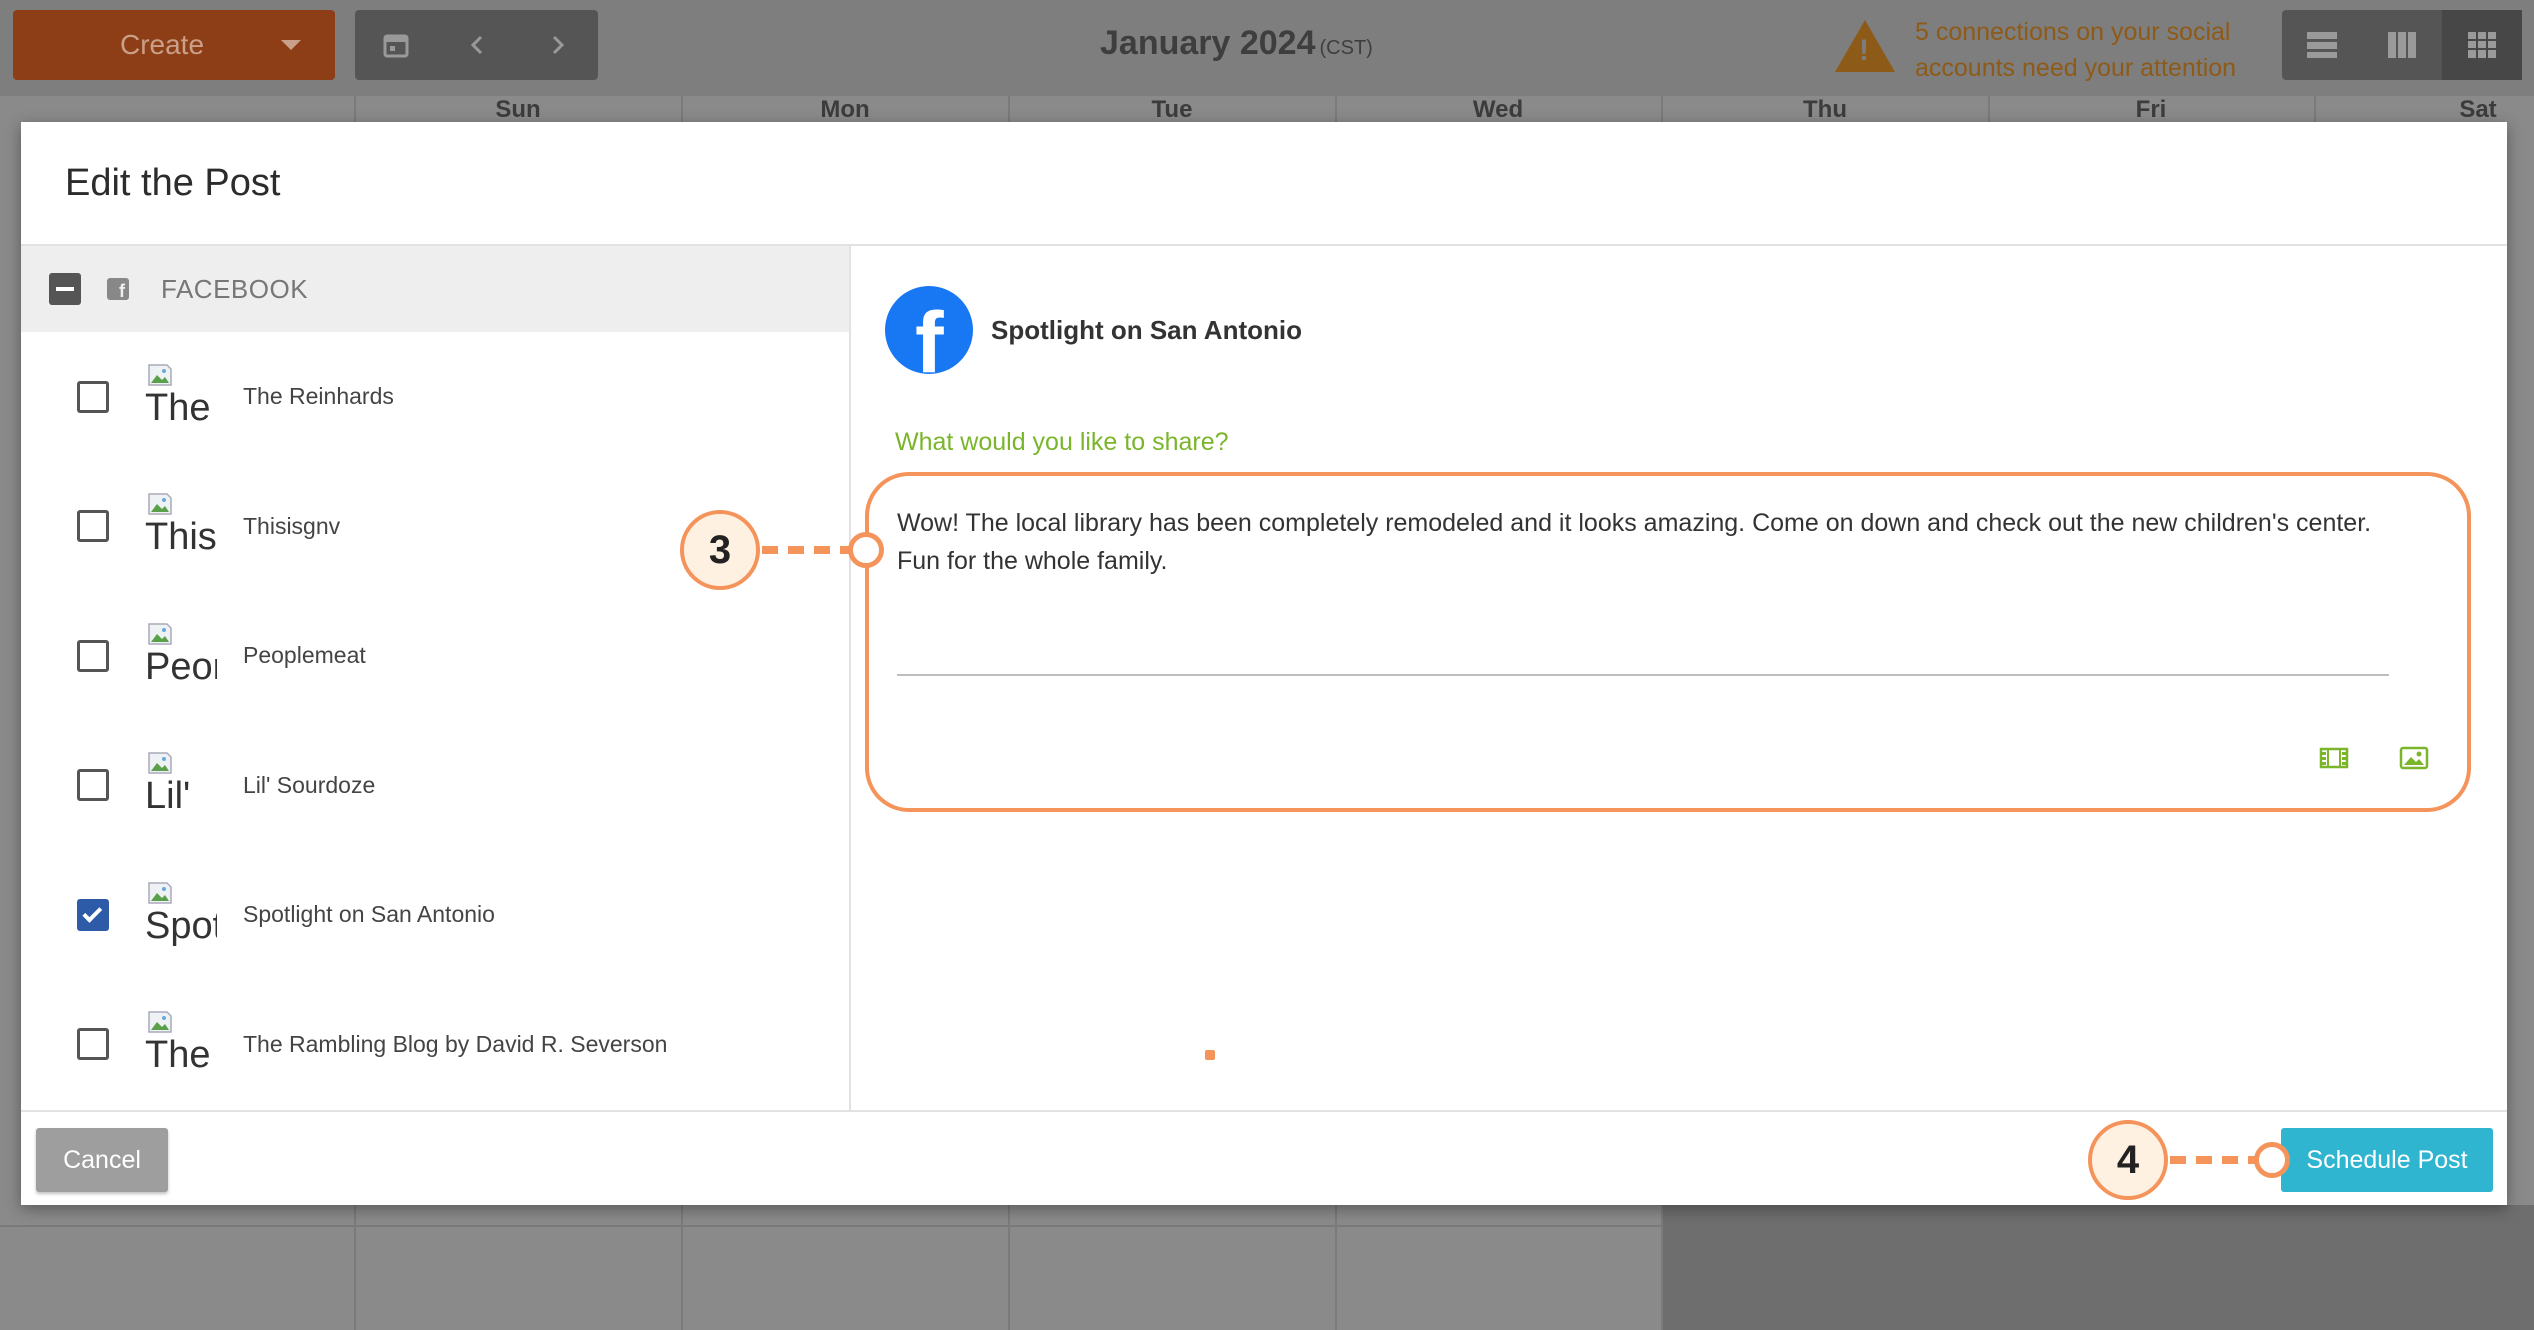 The height and width of the screenshot is (1330, 2534). I want to click on callout-step-4: 4, so click(2128, 1160).